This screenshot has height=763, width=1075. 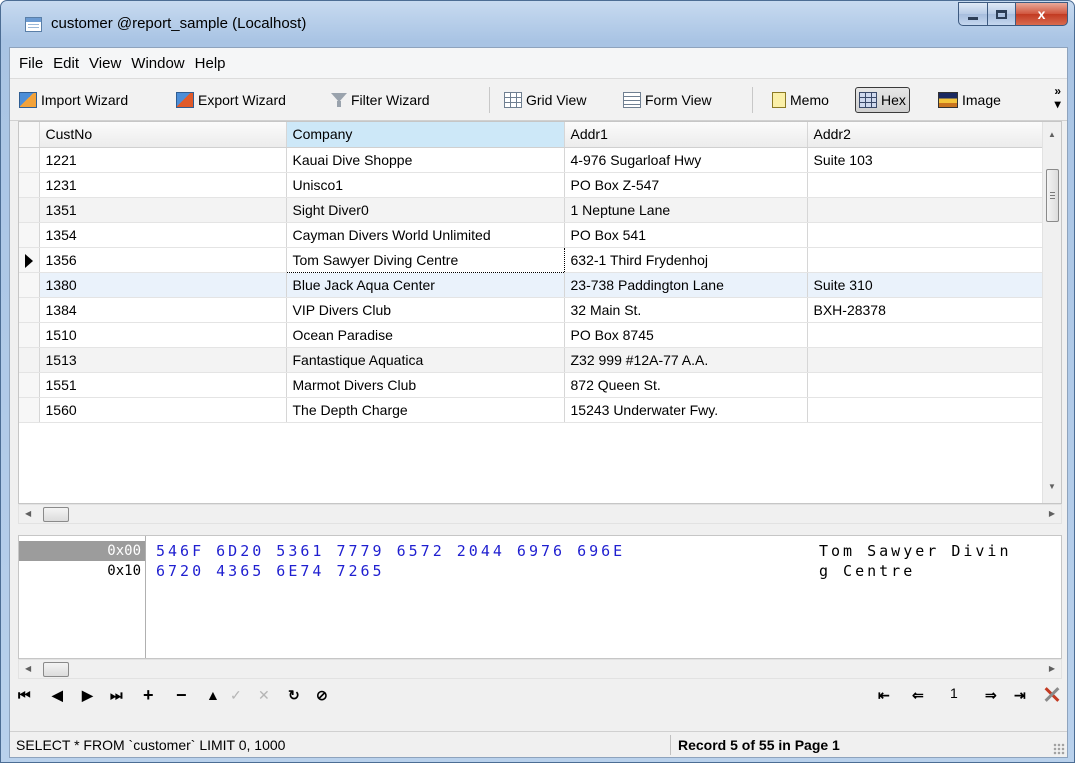 What do you see at coordinates (264, 695) in the screenshot?
I see `cancel-edit-icon: ✕` at bounding box center [264, 695].